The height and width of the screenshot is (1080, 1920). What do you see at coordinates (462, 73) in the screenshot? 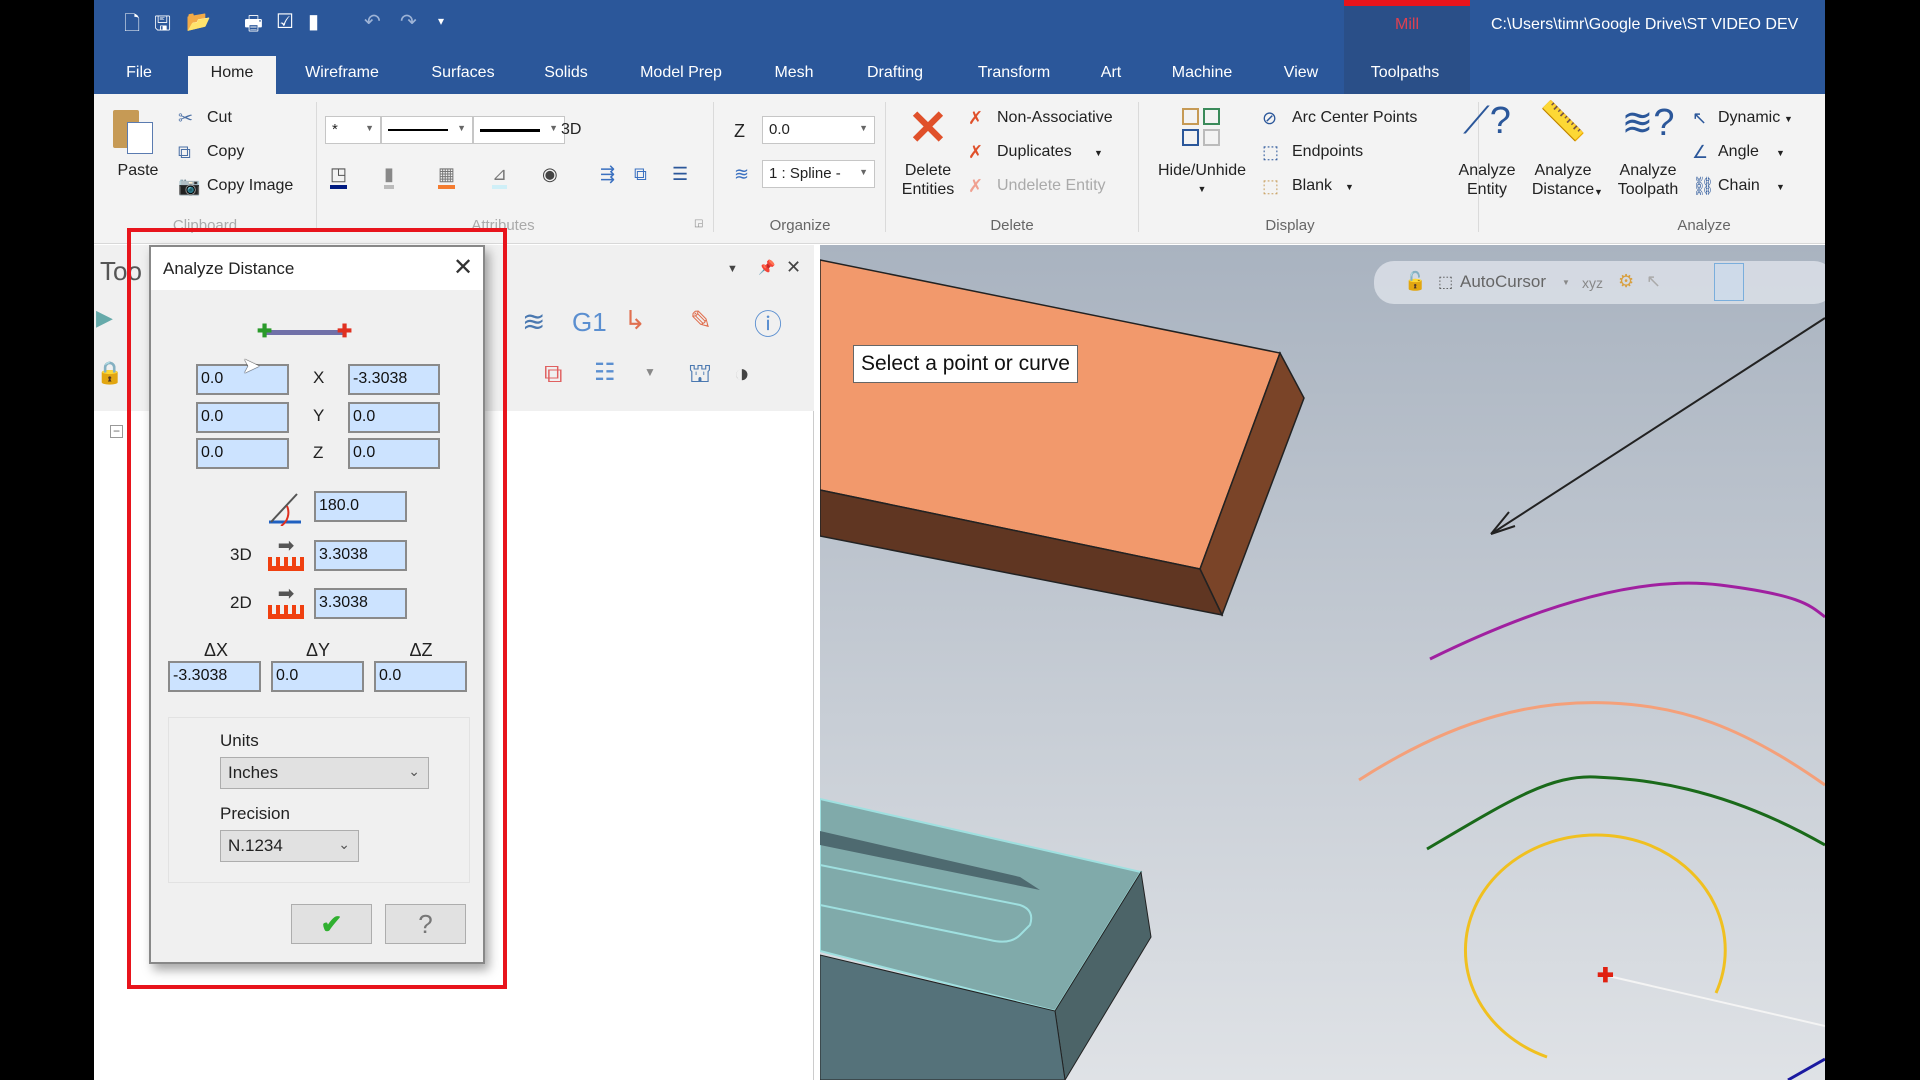
I see `tab-surfaces: Surfaces` at bounding box center [462, 73].